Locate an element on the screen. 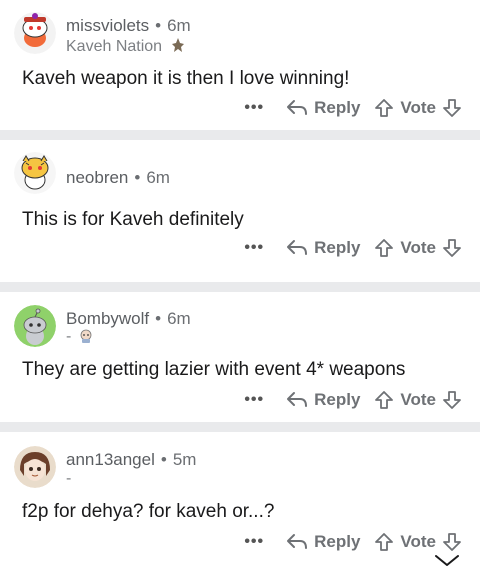 The width and height of the screenshot is (480, 566). username: Bombywolf is located at coordinates (107, 318).